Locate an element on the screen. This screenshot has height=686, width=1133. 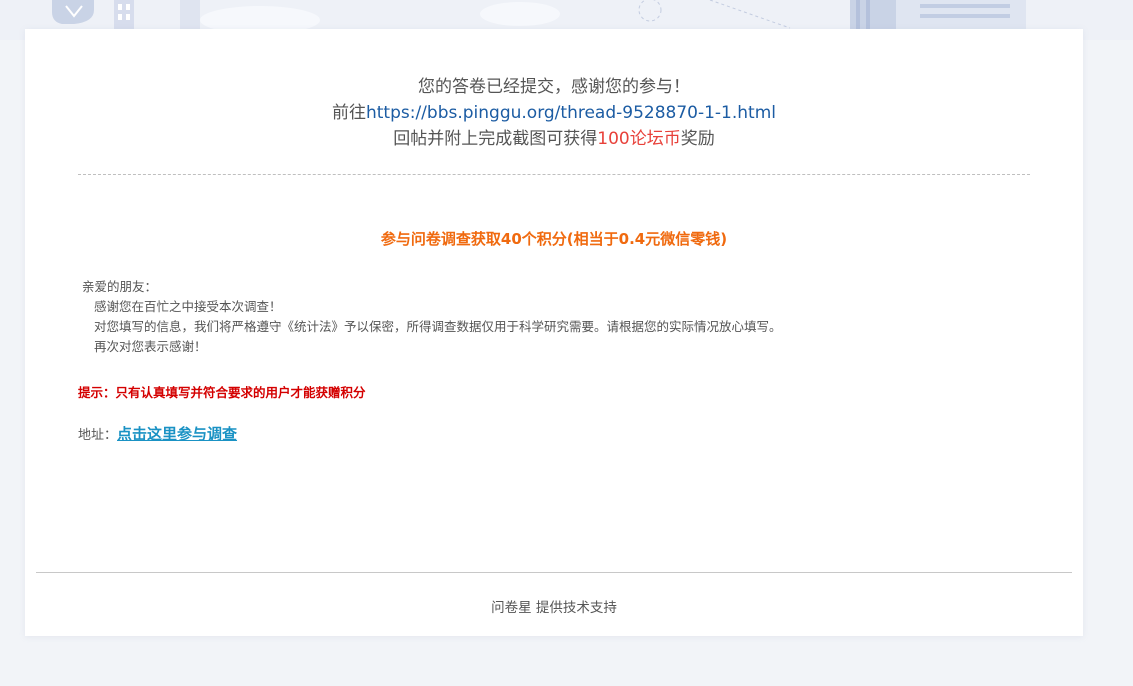
reward-suffix: 奖励 is located at coordinates (697, 139).